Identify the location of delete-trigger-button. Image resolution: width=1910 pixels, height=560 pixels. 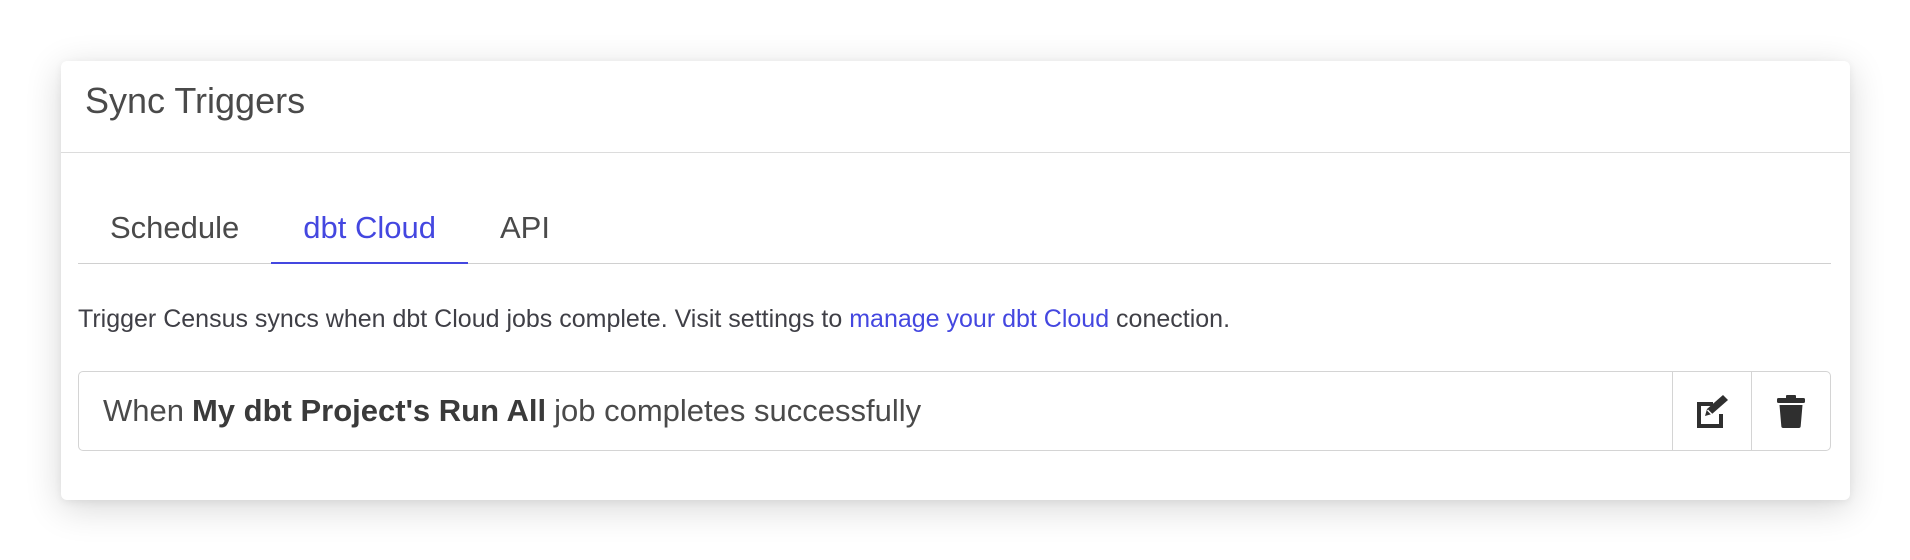
(1790, 411).